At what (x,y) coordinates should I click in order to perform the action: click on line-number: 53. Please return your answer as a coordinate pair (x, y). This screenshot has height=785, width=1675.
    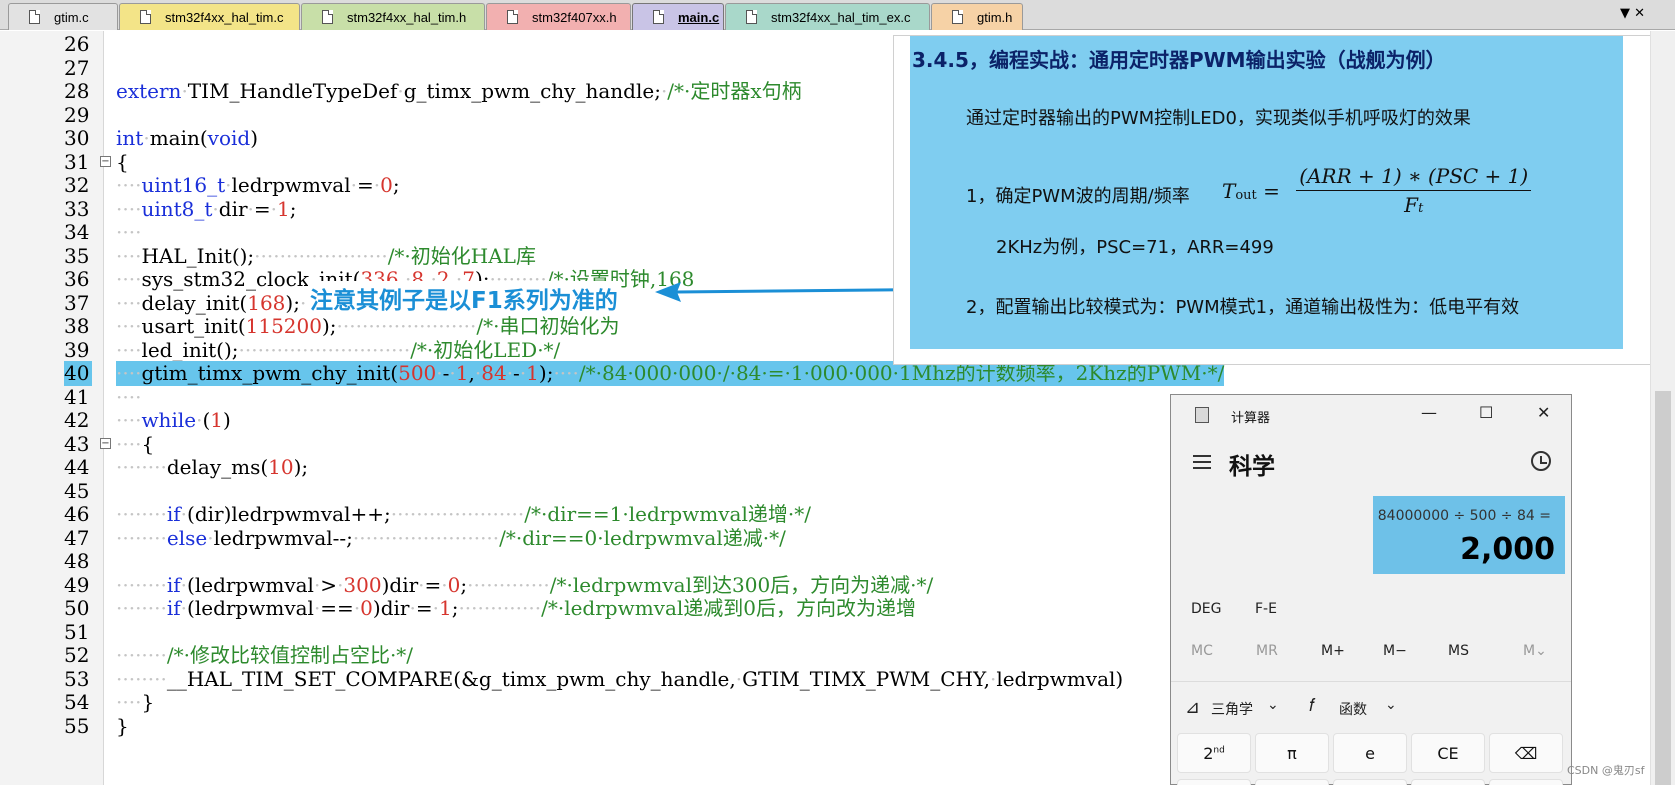
    Looking at the image, I should click on (77, 678).